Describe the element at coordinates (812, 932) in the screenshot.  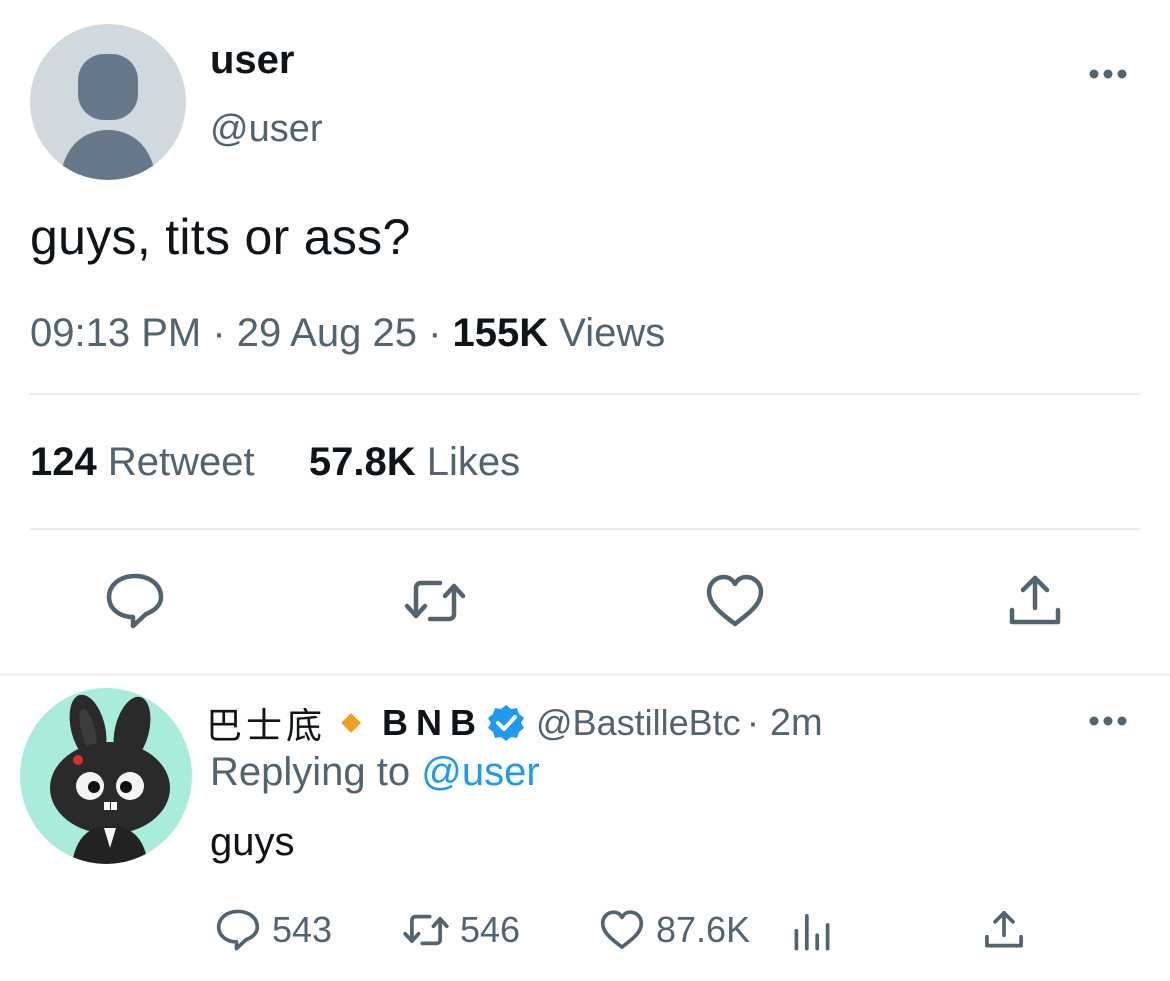
I see `analytics-icon` at that location.